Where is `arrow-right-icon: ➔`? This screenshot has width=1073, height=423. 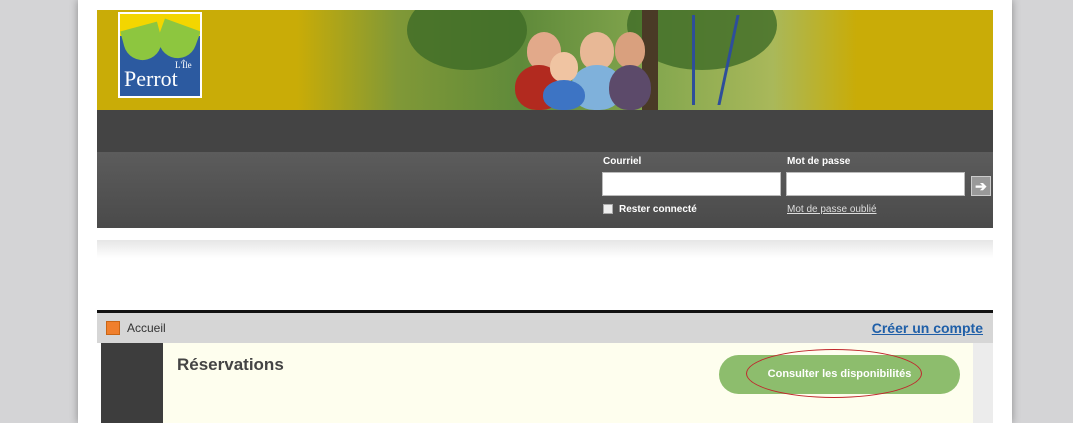
arrow-right-icon: ➔ is located at coordinates (981, 186).